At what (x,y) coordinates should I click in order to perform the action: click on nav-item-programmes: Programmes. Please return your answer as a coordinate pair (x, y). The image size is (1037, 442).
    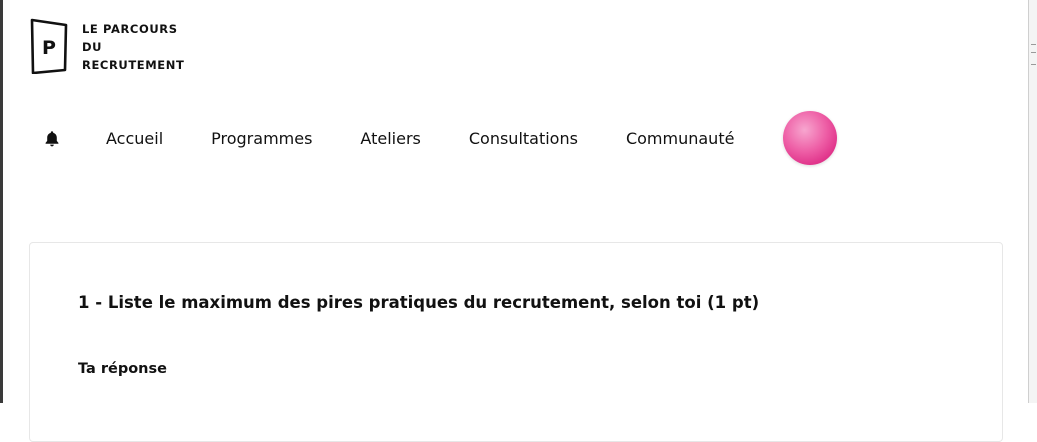
    Looking at the image, I should click on (261, 138).